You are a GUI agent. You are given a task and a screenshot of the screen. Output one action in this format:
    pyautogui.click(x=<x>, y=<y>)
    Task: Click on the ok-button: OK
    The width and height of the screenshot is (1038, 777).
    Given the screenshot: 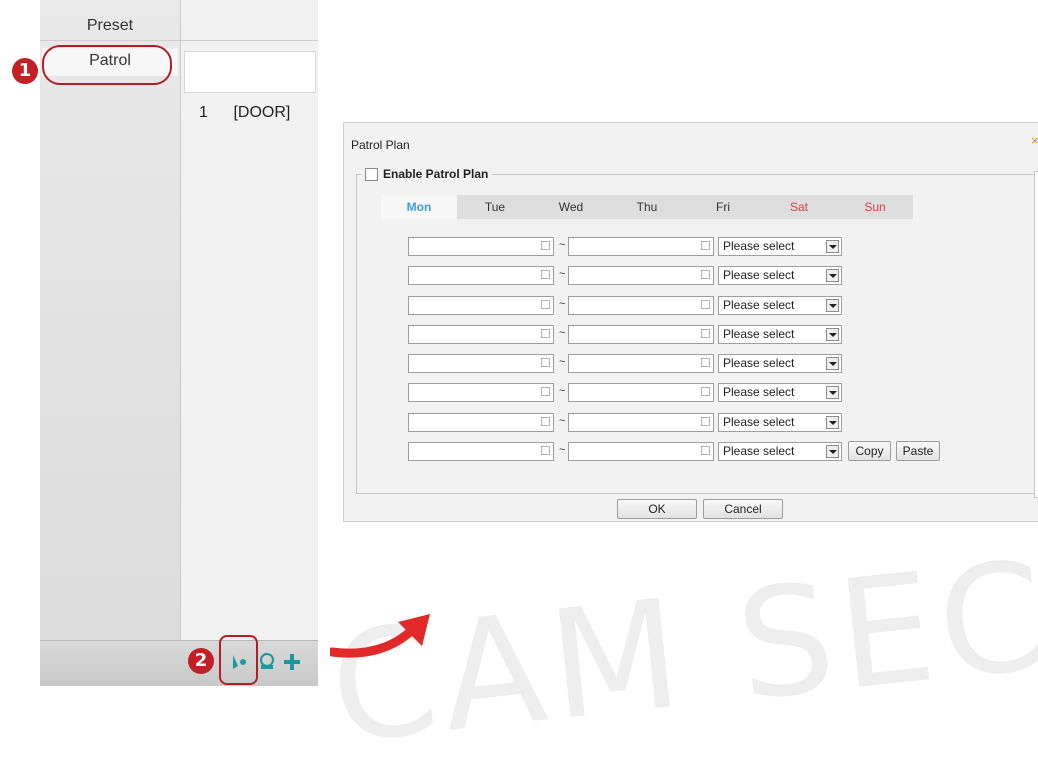 What is the action you would take?
    pyautogui.click(x=657, y=509)
    